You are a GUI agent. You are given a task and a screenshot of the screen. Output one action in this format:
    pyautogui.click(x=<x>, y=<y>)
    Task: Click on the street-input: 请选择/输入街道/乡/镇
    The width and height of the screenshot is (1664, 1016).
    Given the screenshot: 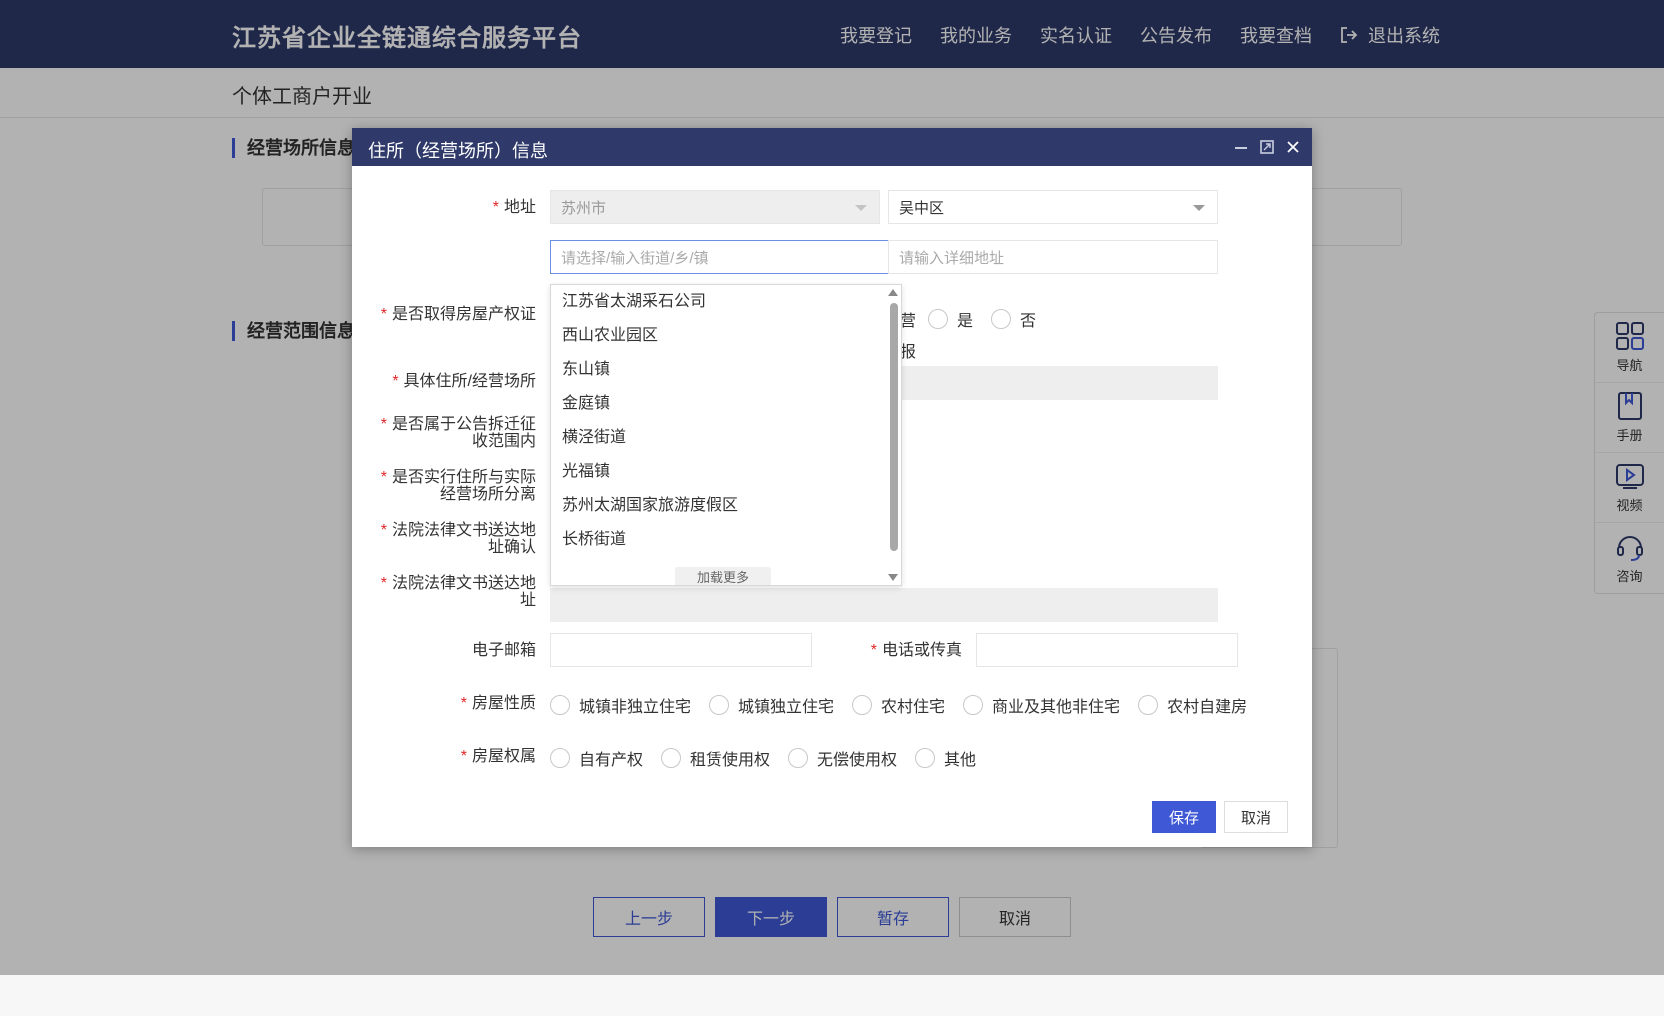 What is the action you would take?
    pyautogui.click(x=726, y=257)
    